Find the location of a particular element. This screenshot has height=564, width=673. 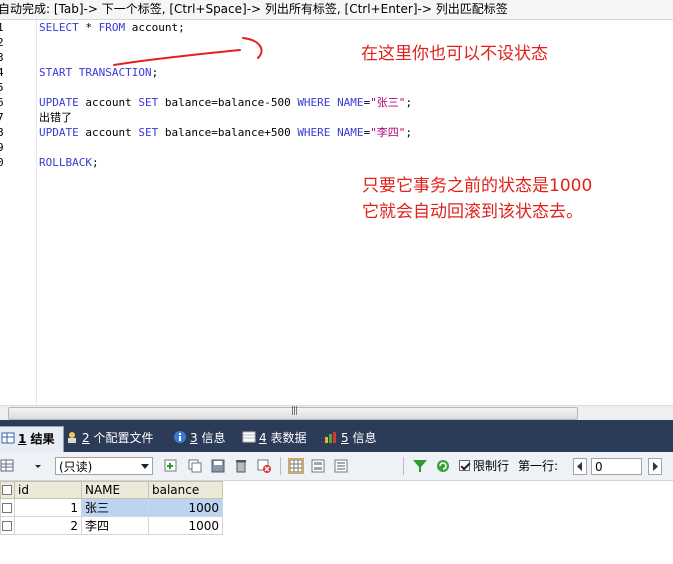

cancel-changes-icon is located at coordinates (264, 466).